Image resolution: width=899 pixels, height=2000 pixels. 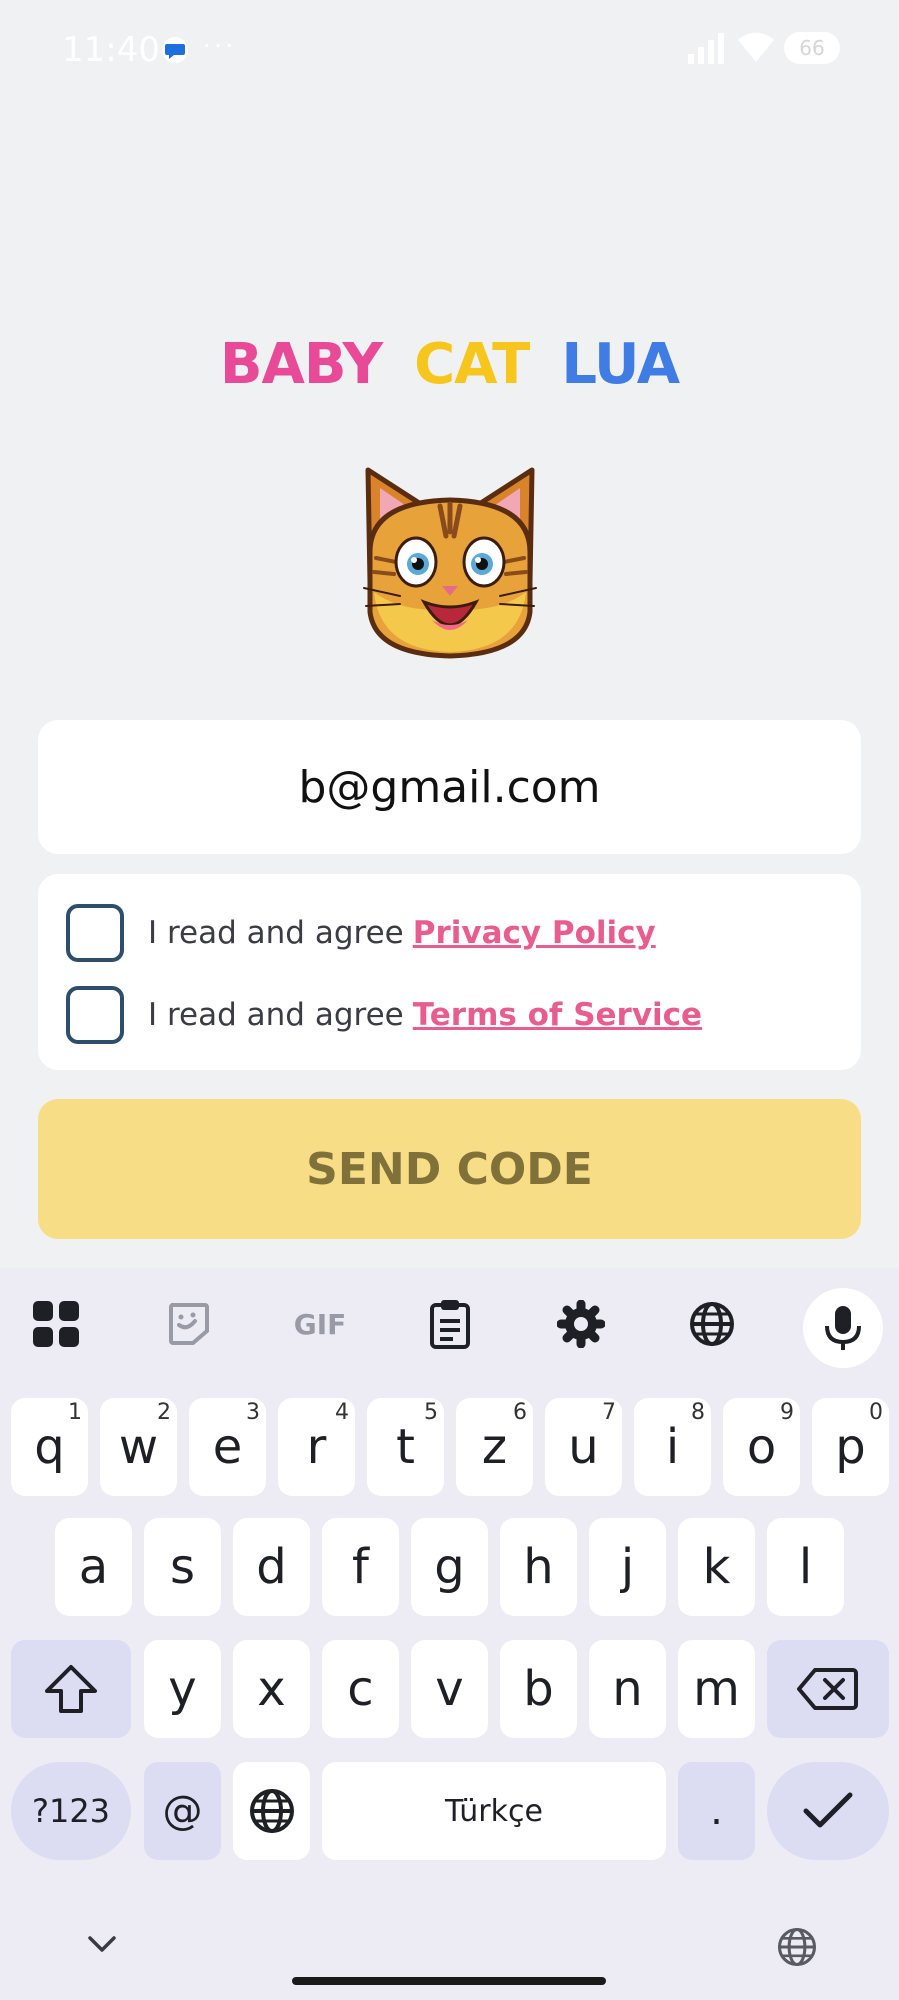 I want to click on key-h: h, so click(x=538, y=1567).